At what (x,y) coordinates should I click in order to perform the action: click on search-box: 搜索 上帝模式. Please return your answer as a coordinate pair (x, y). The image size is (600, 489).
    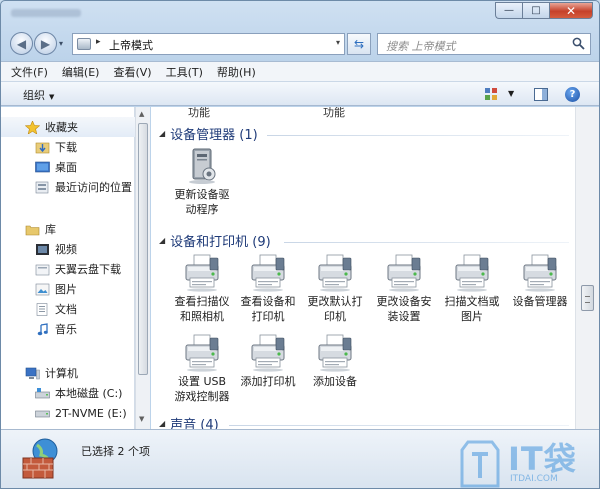
    Looking at the image, I should click on (484, 44).